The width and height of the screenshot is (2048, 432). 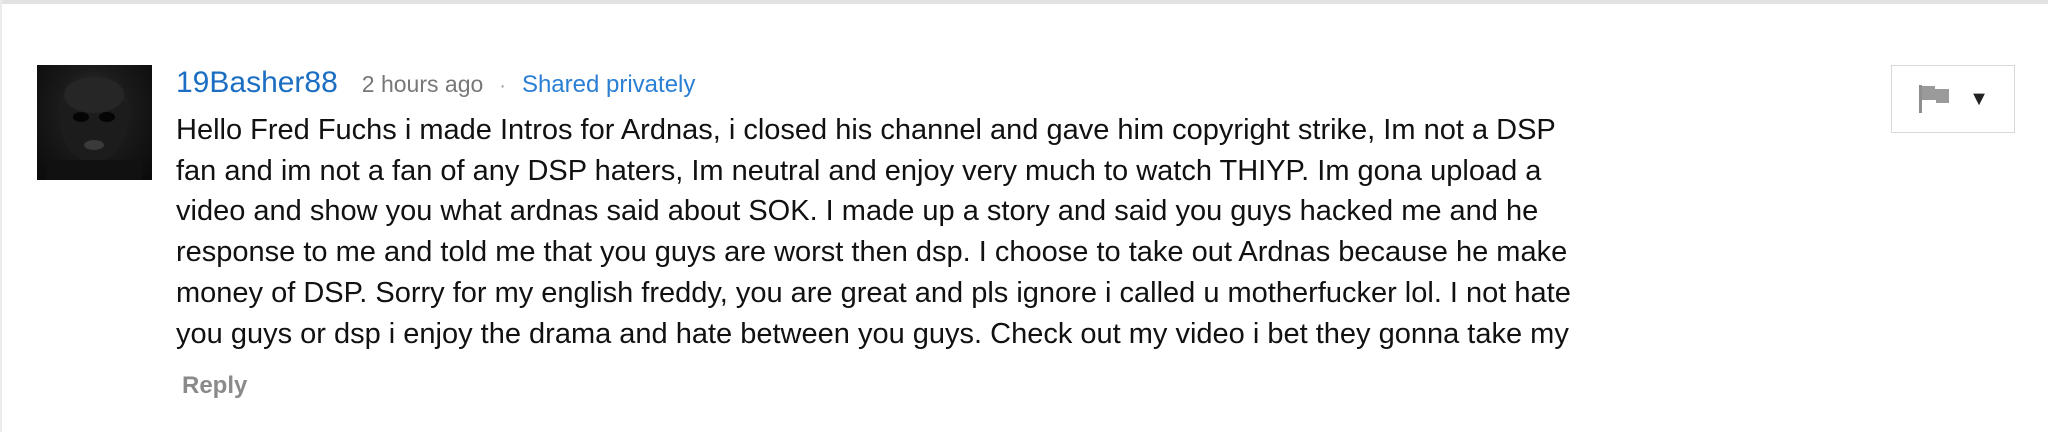 I want to click on avatar-image, so click(x=94, y=128).